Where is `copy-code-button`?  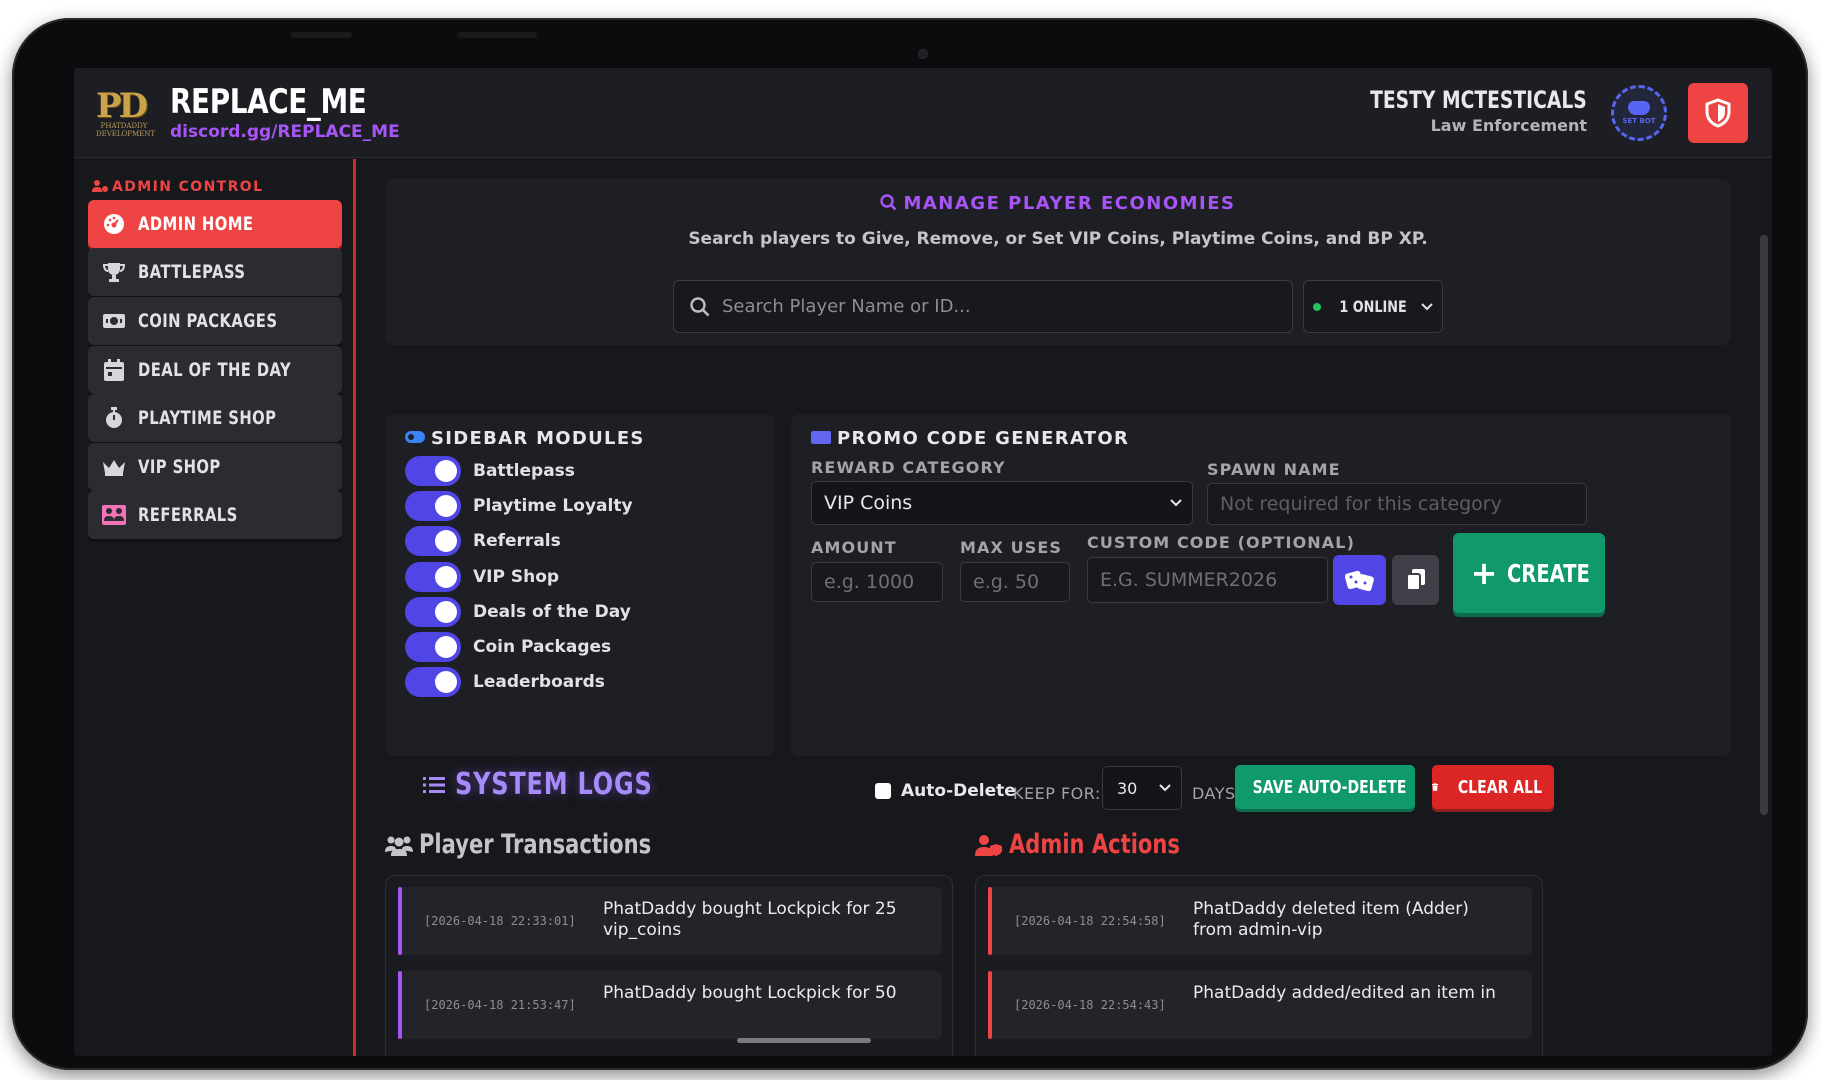 copy-code-button is located at coordinates (1415, 580).